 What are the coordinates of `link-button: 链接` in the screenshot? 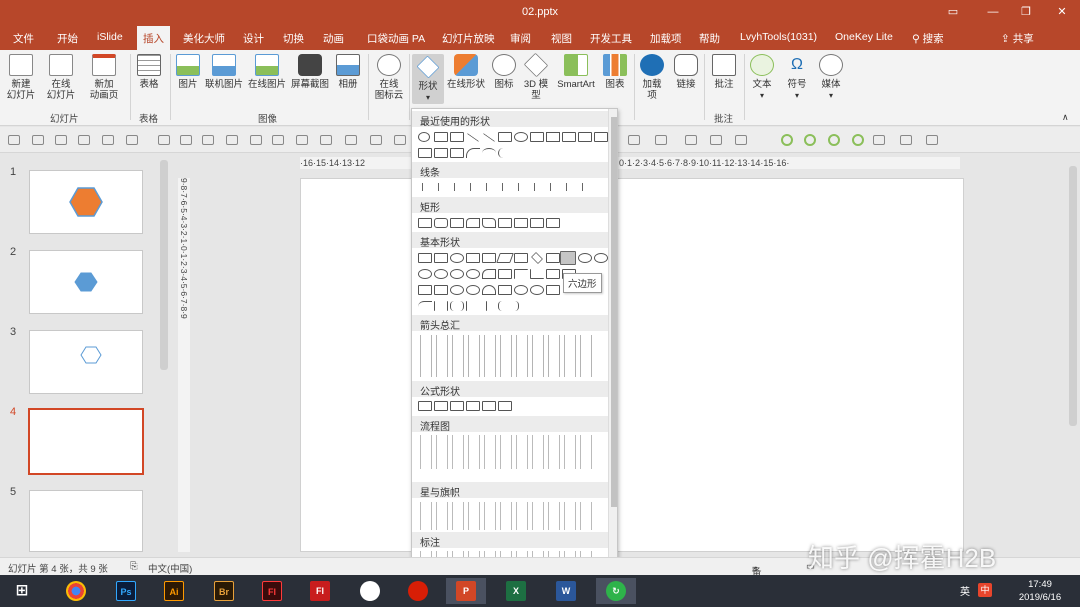 It's located at (686, 72).